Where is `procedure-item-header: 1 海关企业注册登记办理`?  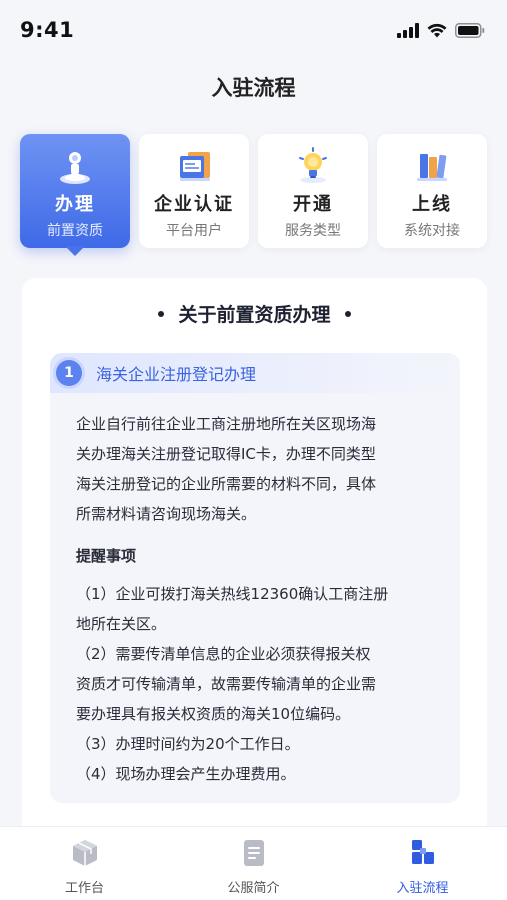
procedure-item-header: 1 海关企业注册登记办理 is located at coordinates (255, 373).